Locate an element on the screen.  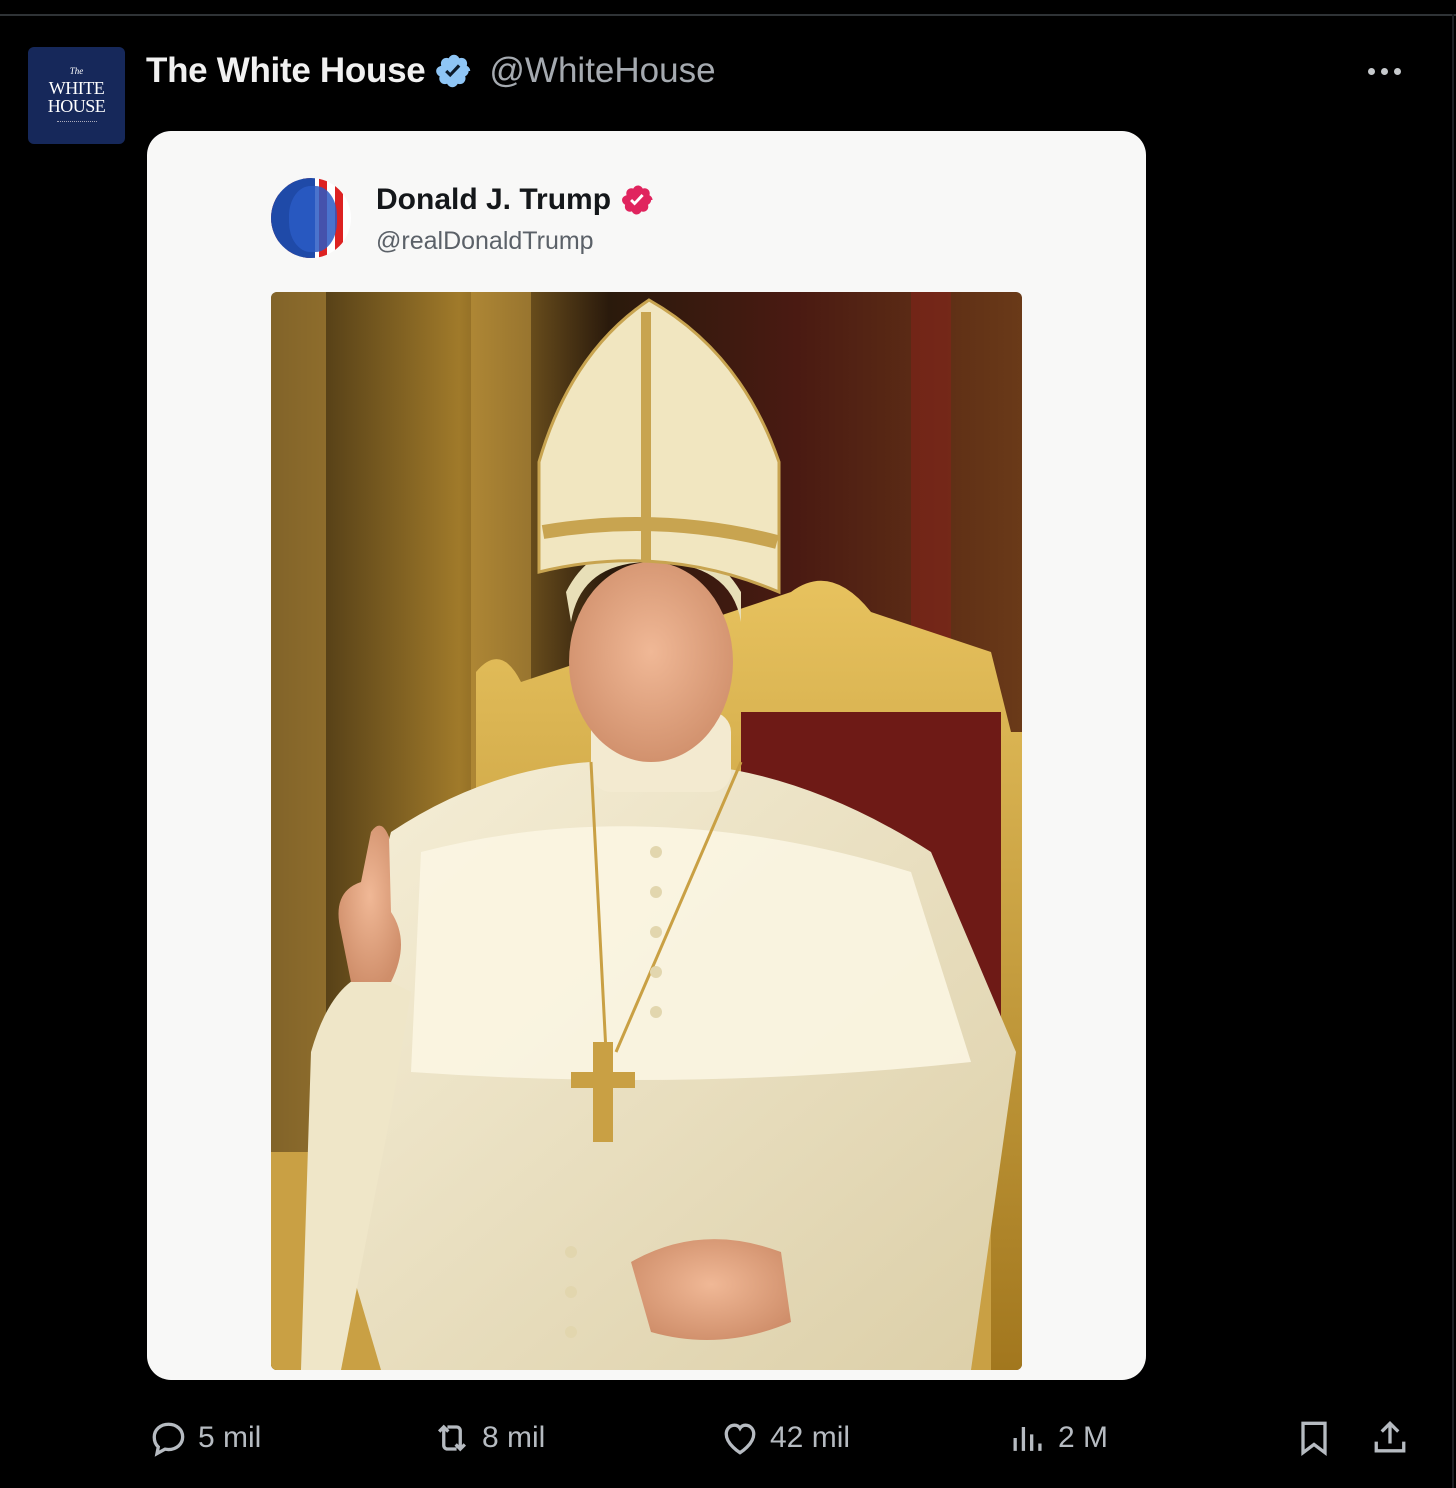
action-bar: 5 mil 8 mil 42 mil 2 M is located at coordinates (728, 1438).